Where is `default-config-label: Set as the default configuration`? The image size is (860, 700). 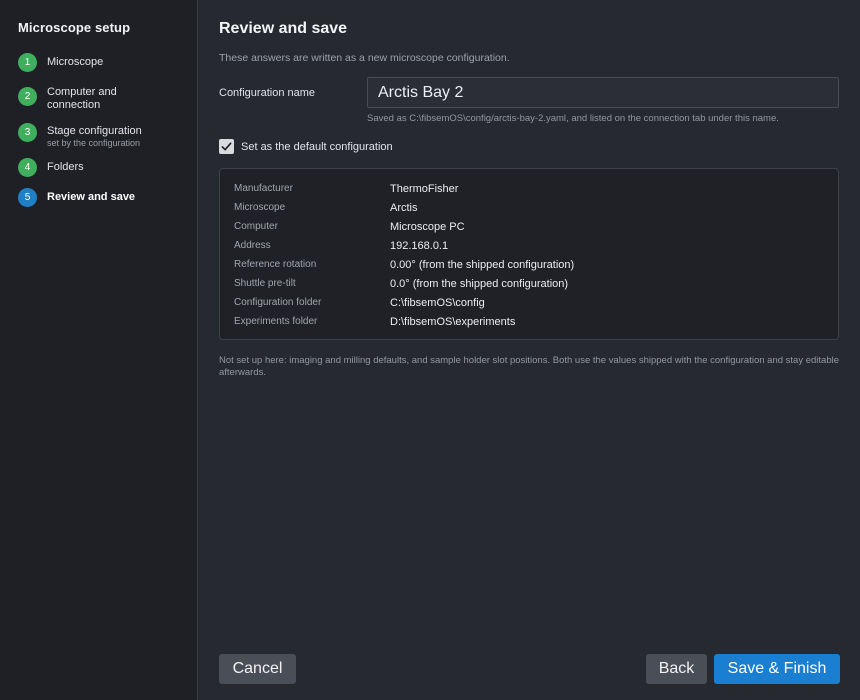 default-config-label: Set as the default configuration is located at coordinates (317, 146).